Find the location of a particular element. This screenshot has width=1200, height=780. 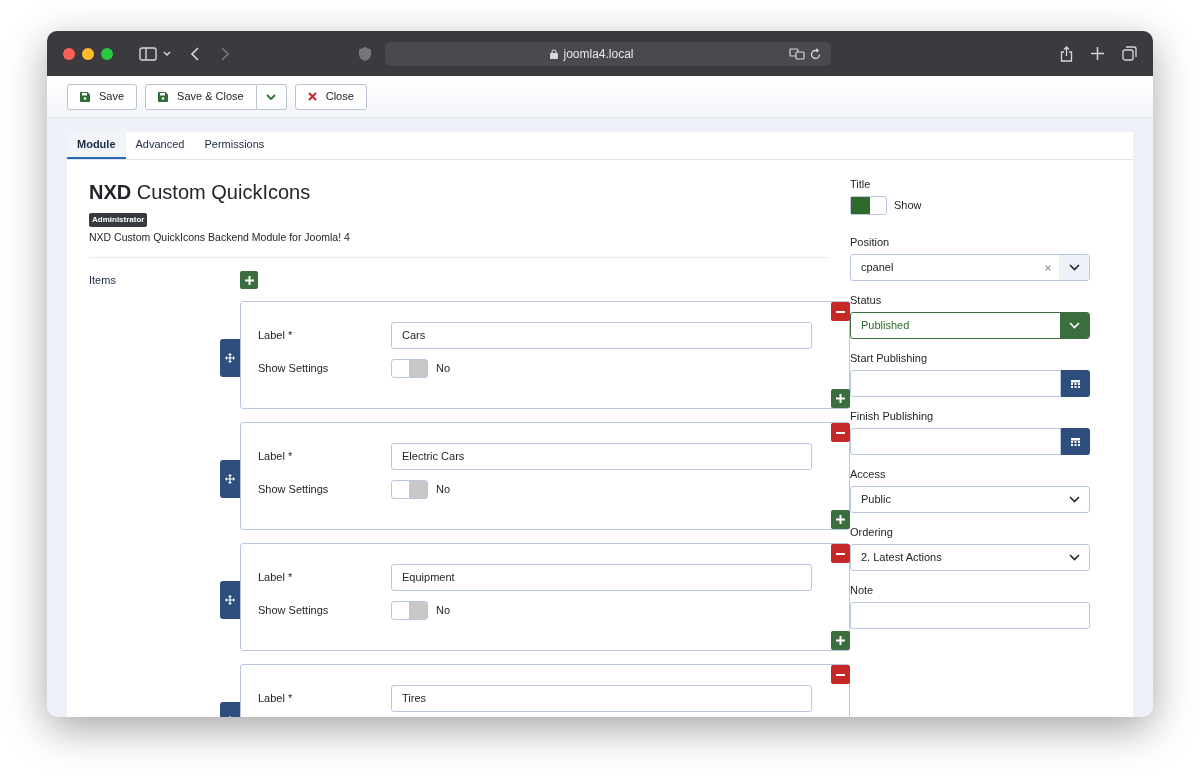

field-label: Finish Publishing is located at coordinates (892, 416).